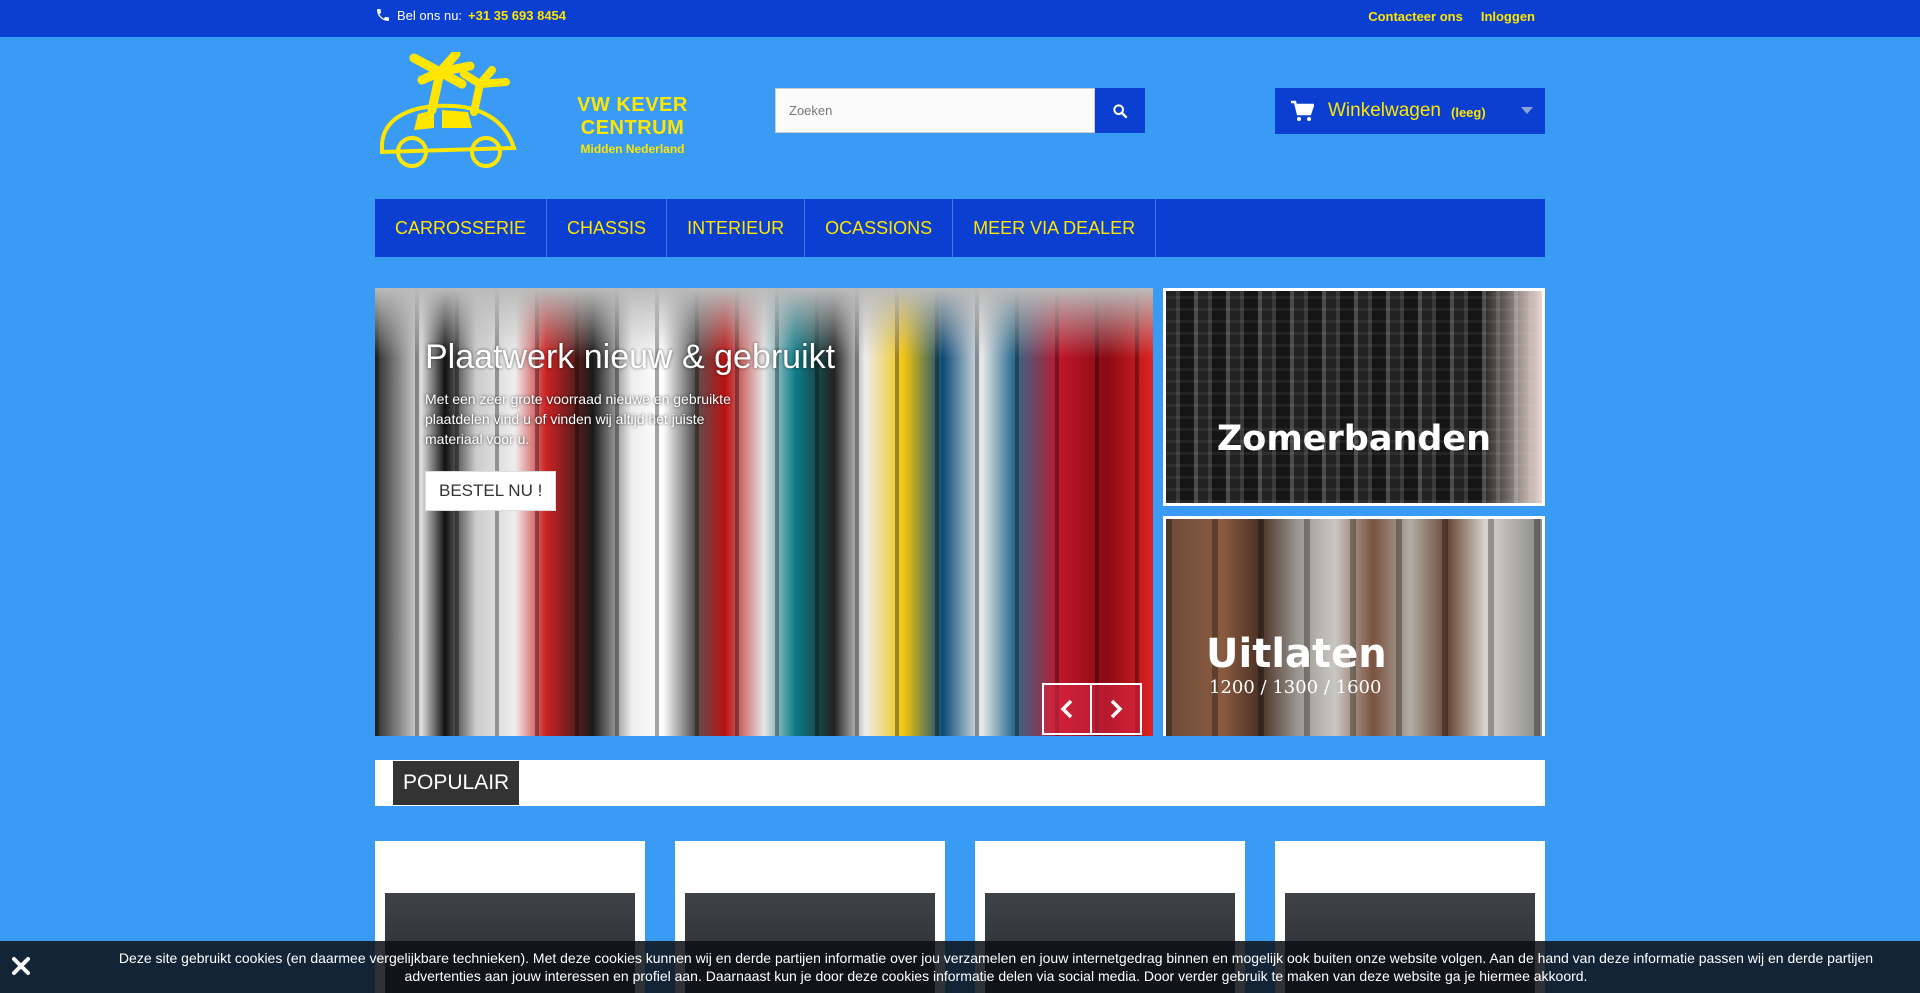 The height and width of the screenshot is (993, 1920). Describe the element at coordinates (1354, 626) in the screenshot. I see `banner-uitlaten: Uitlaten 1200 / 1300 / 1600` at that location.